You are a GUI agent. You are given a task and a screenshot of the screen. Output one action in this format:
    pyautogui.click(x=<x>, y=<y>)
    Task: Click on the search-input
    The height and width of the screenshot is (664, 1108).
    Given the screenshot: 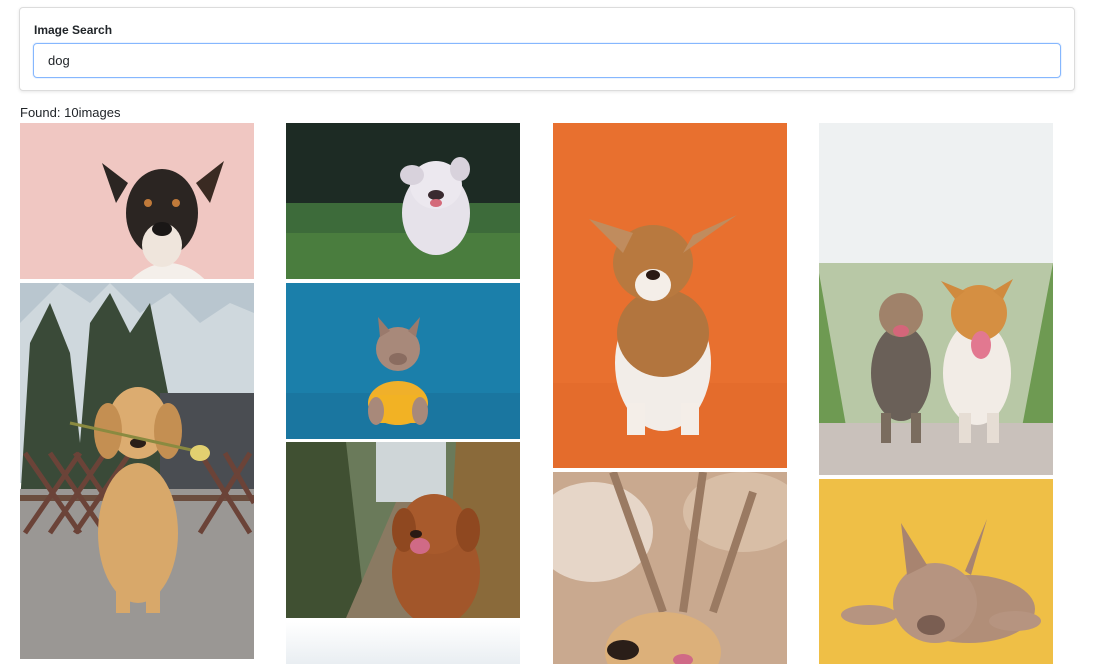 What is the action you would take?
    pyautogui.click(x=547, y=60)
    